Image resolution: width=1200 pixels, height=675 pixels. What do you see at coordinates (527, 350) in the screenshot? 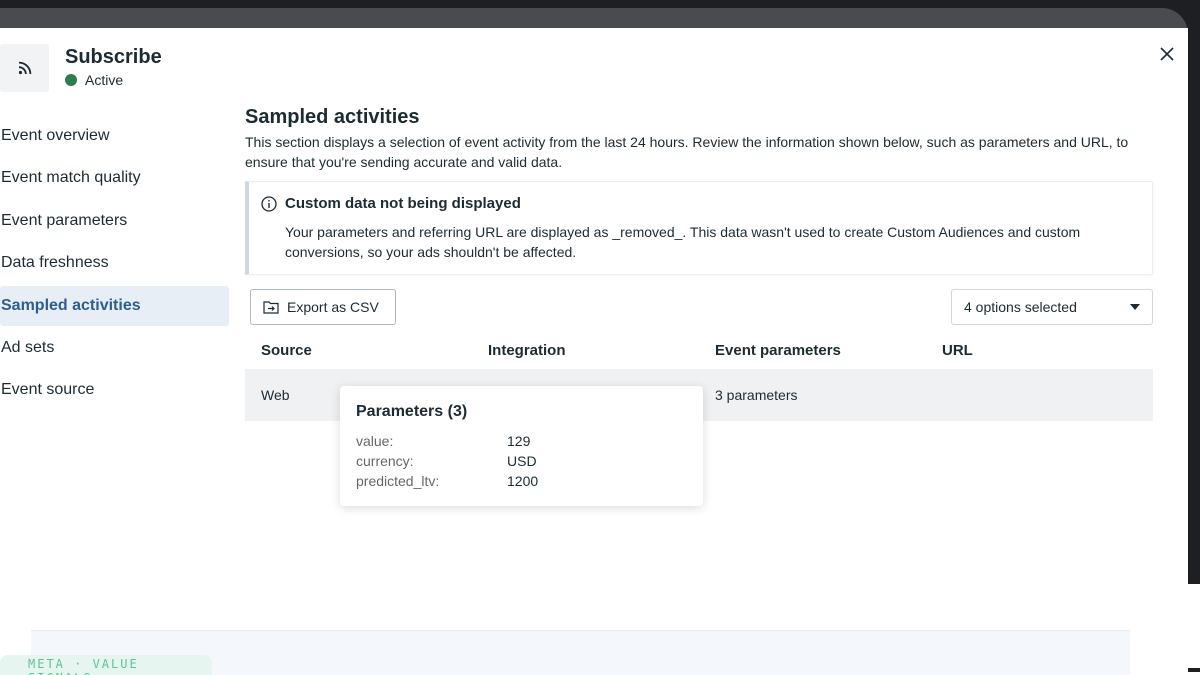
I see `column-header-integration: Integration` at bounding box center [527, 350].